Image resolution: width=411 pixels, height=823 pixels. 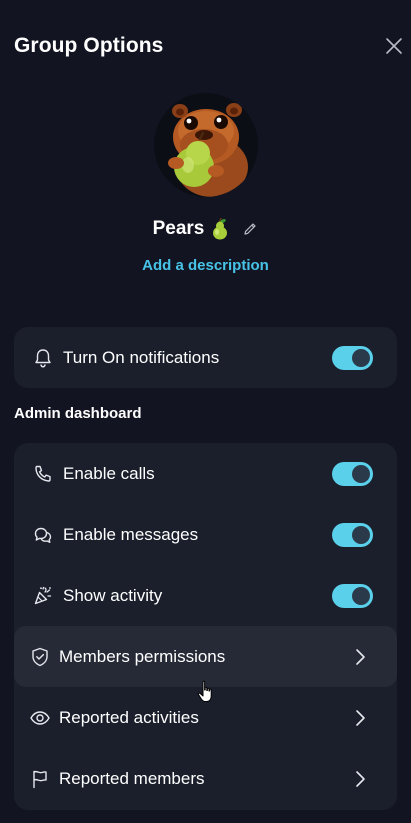 I want to click on members-permissions-row: Members permissions, so click(x=205, y=656).